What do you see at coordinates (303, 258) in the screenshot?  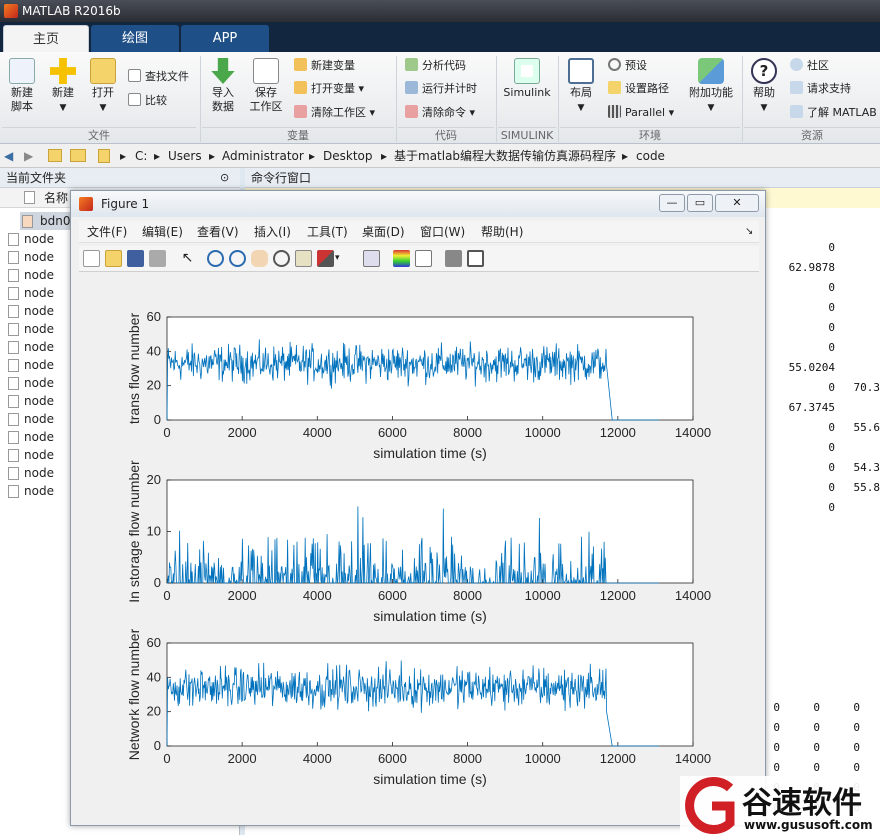 I see `data-cursor-icon` at bounding box center [303, 258].